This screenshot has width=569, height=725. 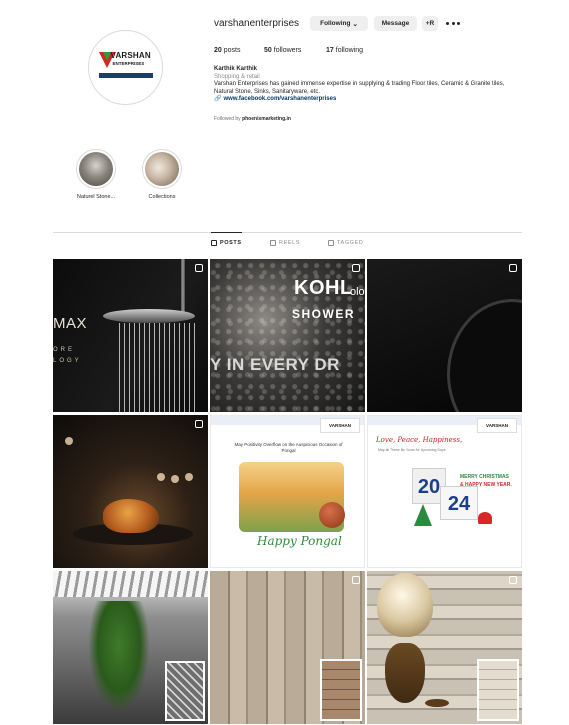 What do you see at coordinates (218, 99) in the screenshot?
I see `link-icon: 🔗` at bounding box center [218, 99].